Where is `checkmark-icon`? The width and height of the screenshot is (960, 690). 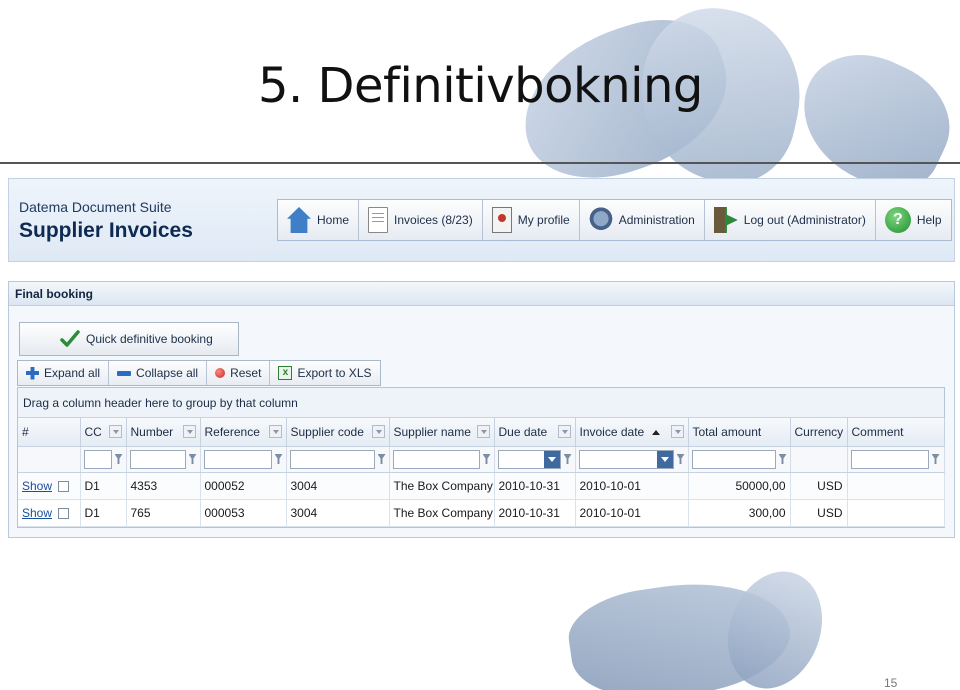
checkmark-icon is located at coordinates (70, 338).